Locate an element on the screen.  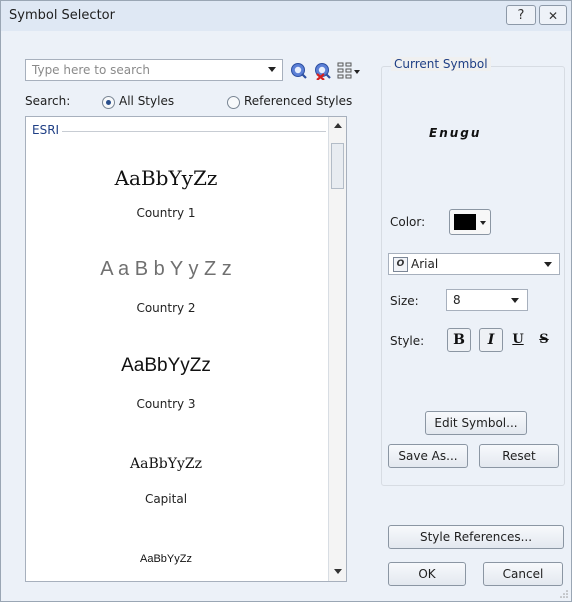
font-dropdown: O Arial is located at coordinates (474, 264).